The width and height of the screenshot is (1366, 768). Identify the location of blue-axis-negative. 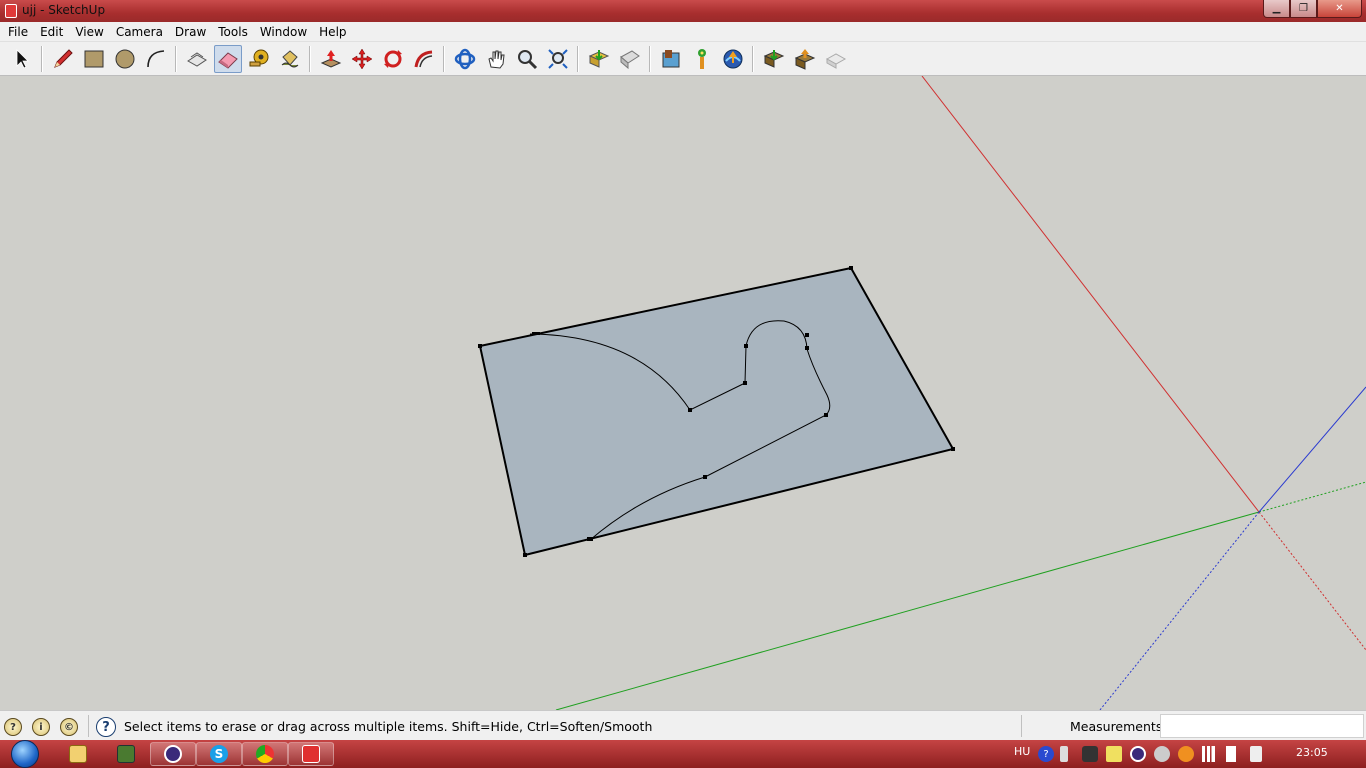
(1179, 610).